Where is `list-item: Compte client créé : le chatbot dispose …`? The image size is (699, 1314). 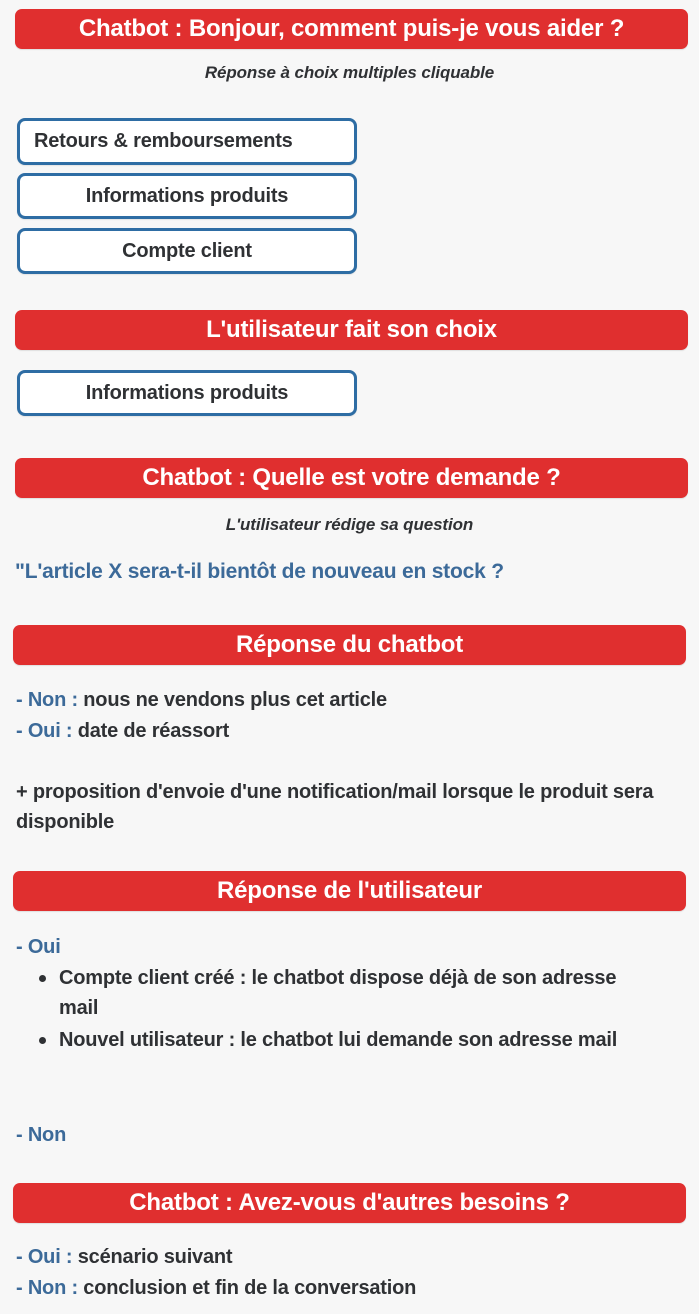 list-item: Compte client créé : le chatbot dispose … is located at coordinates (347, 993).